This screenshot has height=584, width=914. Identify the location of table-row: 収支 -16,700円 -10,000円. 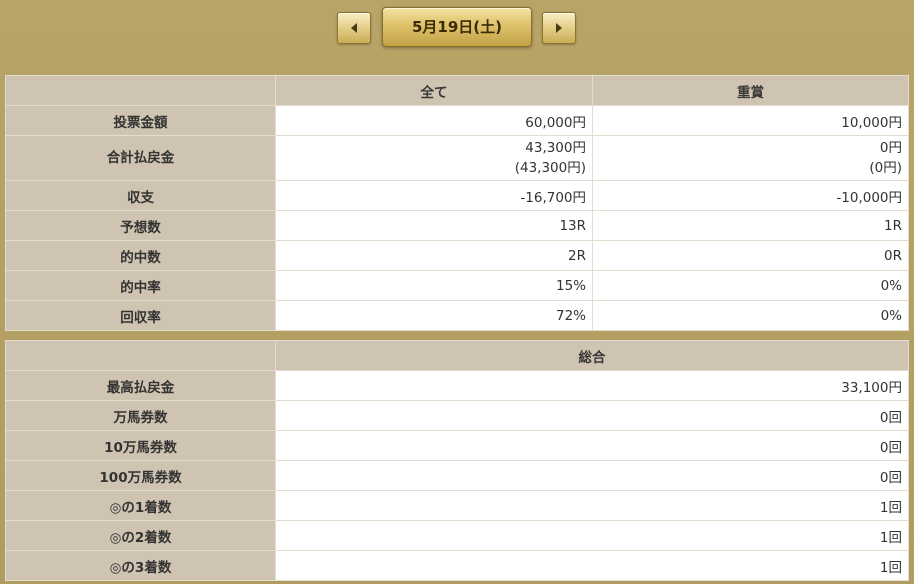
(457, 195).